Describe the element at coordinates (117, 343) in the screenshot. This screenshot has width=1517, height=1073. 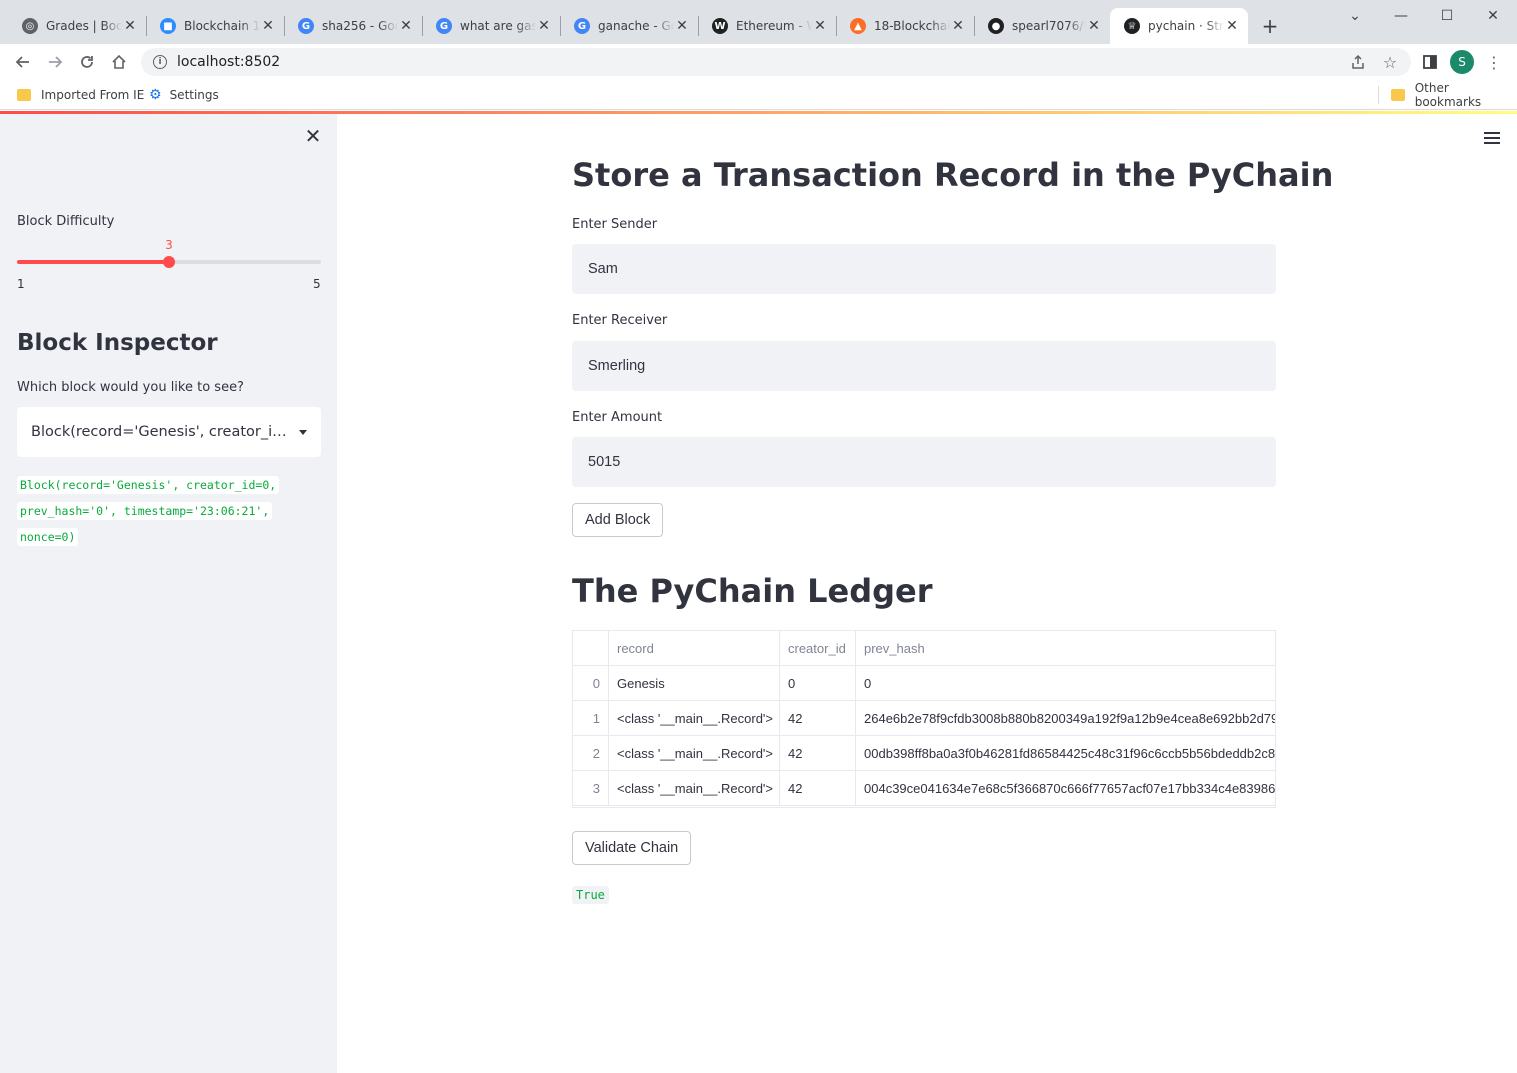
I see `block-inspector-heading: Block Inspector` at that location.